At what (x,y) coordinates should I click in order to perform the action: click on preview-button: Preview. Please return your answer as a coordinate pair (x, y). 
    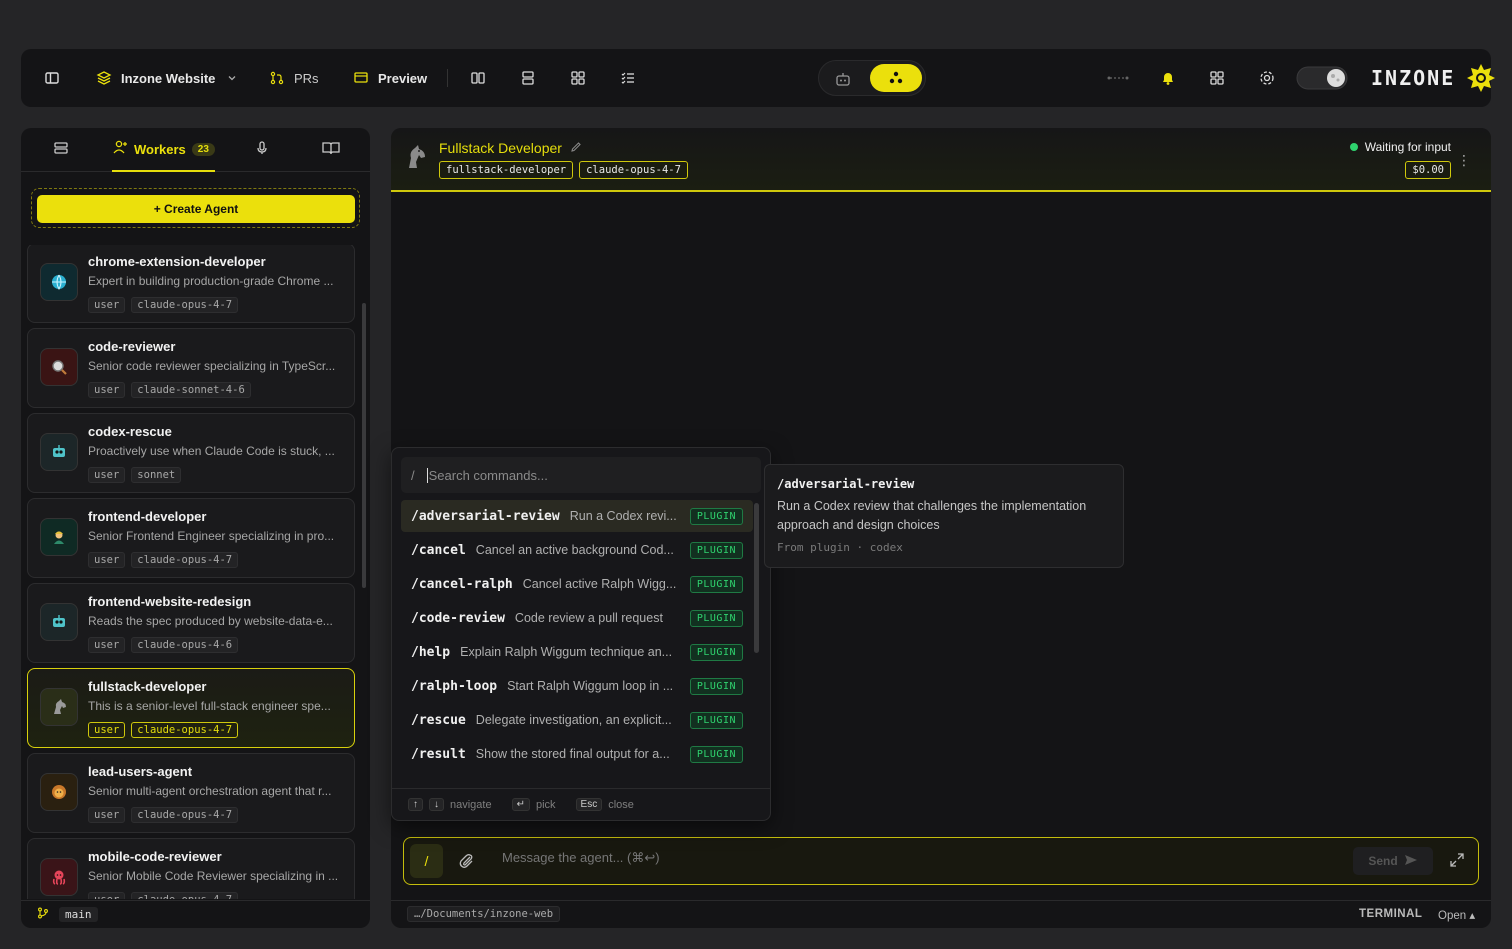
    Looking at the image, I should click on (389, 78).